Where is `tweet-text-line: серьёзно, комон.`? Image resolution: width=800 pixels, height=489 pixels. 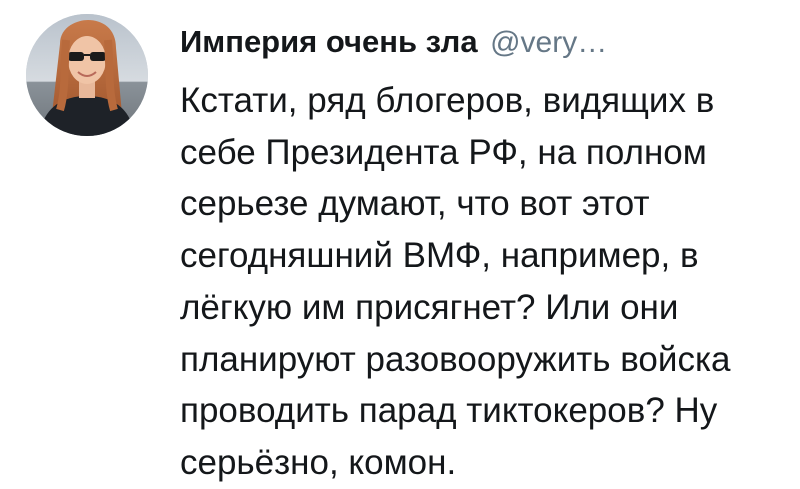
tweet-text-line: серьёзно, комон. is located at coordinates (318, 462).